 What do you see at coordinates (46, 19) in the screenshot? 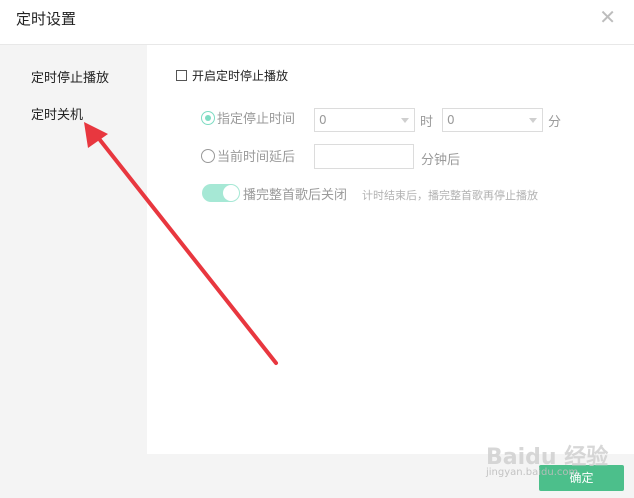
I see `window-title: 定时设置` at bounding box center [46, 19].